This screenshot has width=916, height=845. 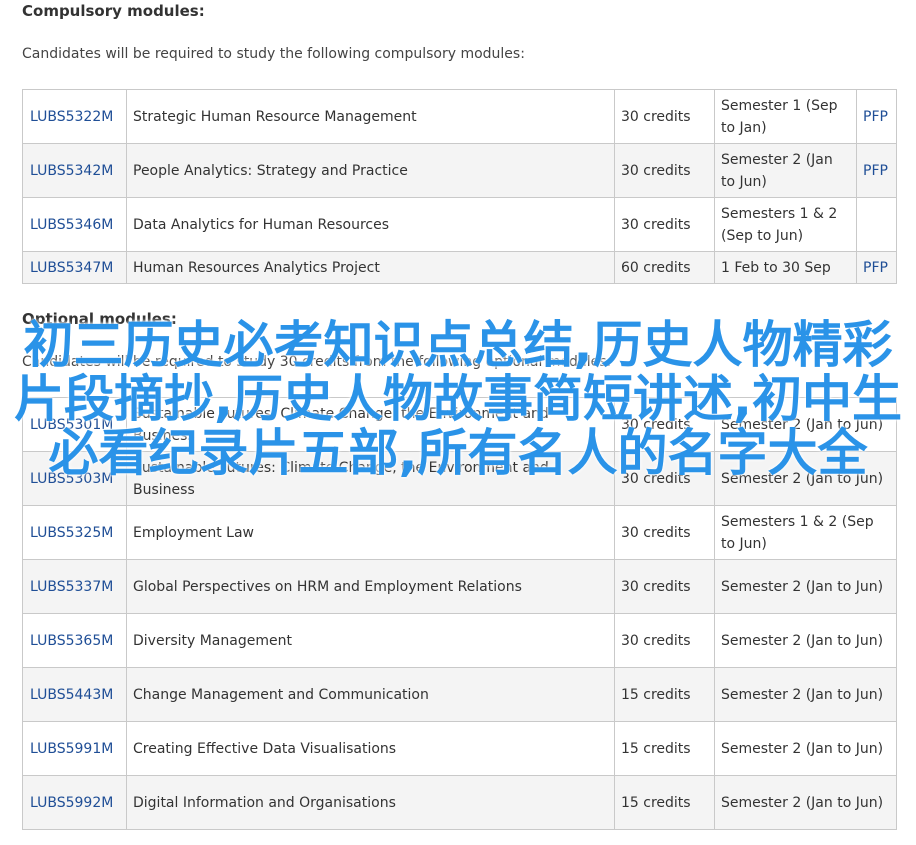 I want to click on module-code-cell: LUBS5337M, so click(x=74, y=586).